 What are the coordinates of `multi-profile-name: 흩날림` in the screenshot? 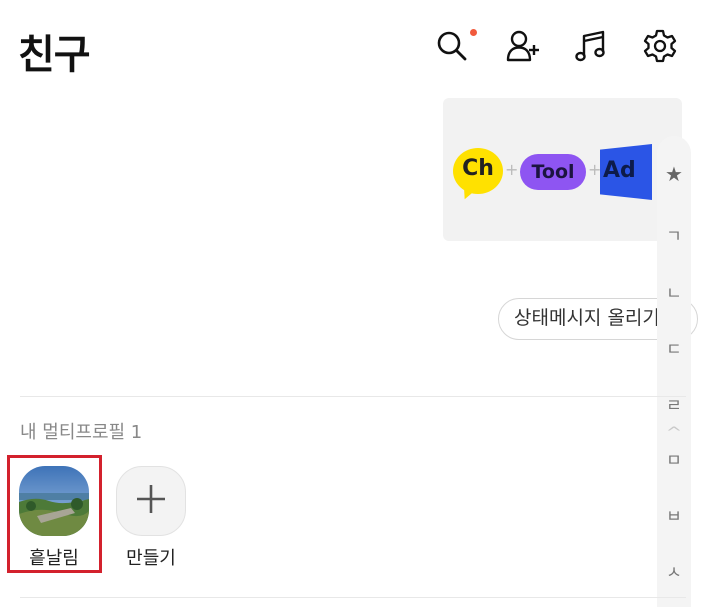 It's located at (54, 558).